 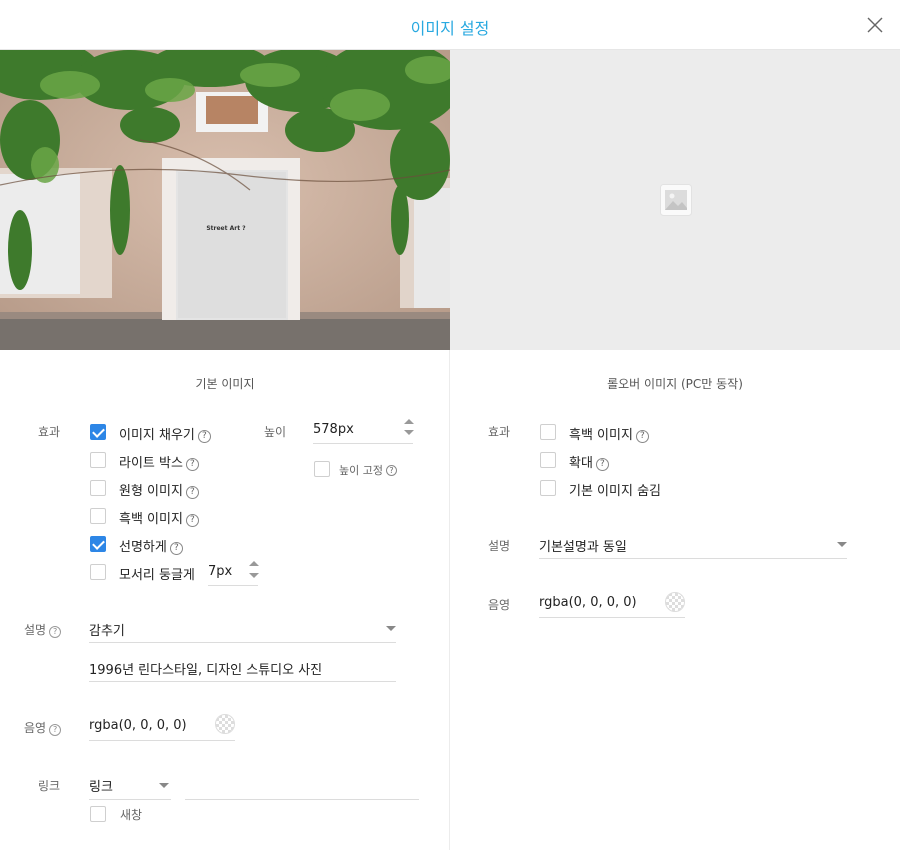 What do you see at coordinates (588, 602) in the screenshot?
I see `rollover-shadow-value: rgba(0, 0, 0, 0)` at bounding box center [588, 602].